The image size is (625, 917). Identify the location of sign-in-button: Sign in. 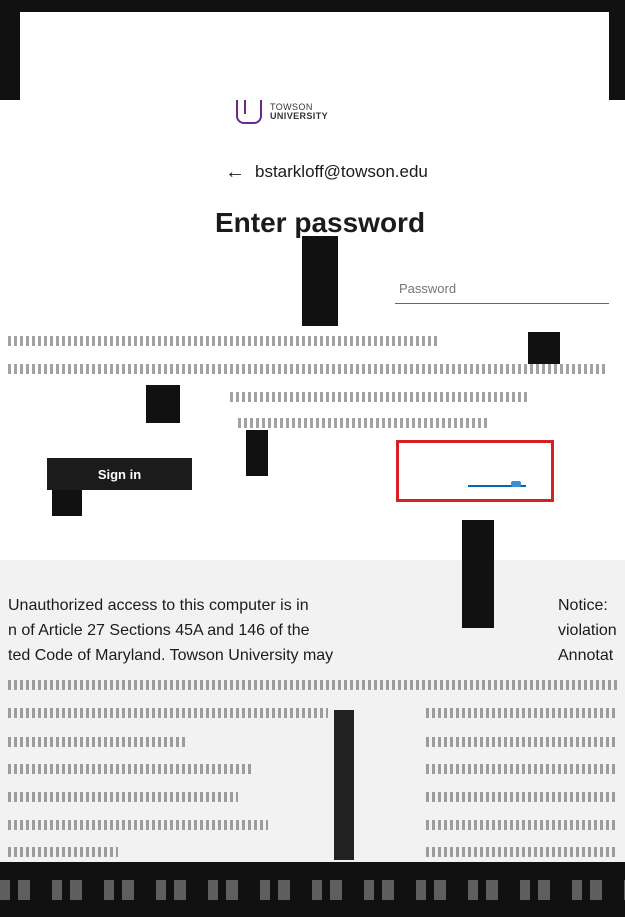
(119, 474).